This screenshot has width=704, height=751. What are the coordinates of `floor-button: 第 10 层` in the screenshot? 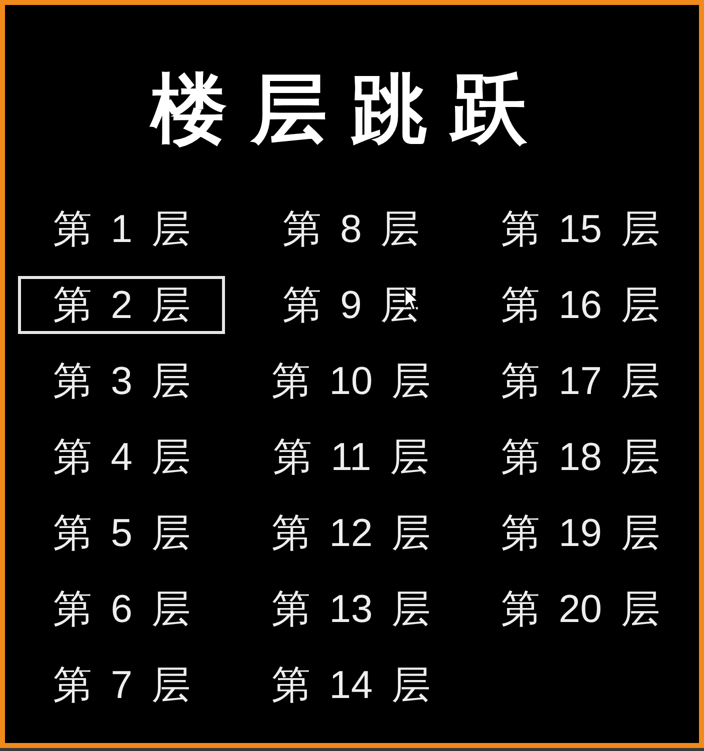 It's located at (350, 381).